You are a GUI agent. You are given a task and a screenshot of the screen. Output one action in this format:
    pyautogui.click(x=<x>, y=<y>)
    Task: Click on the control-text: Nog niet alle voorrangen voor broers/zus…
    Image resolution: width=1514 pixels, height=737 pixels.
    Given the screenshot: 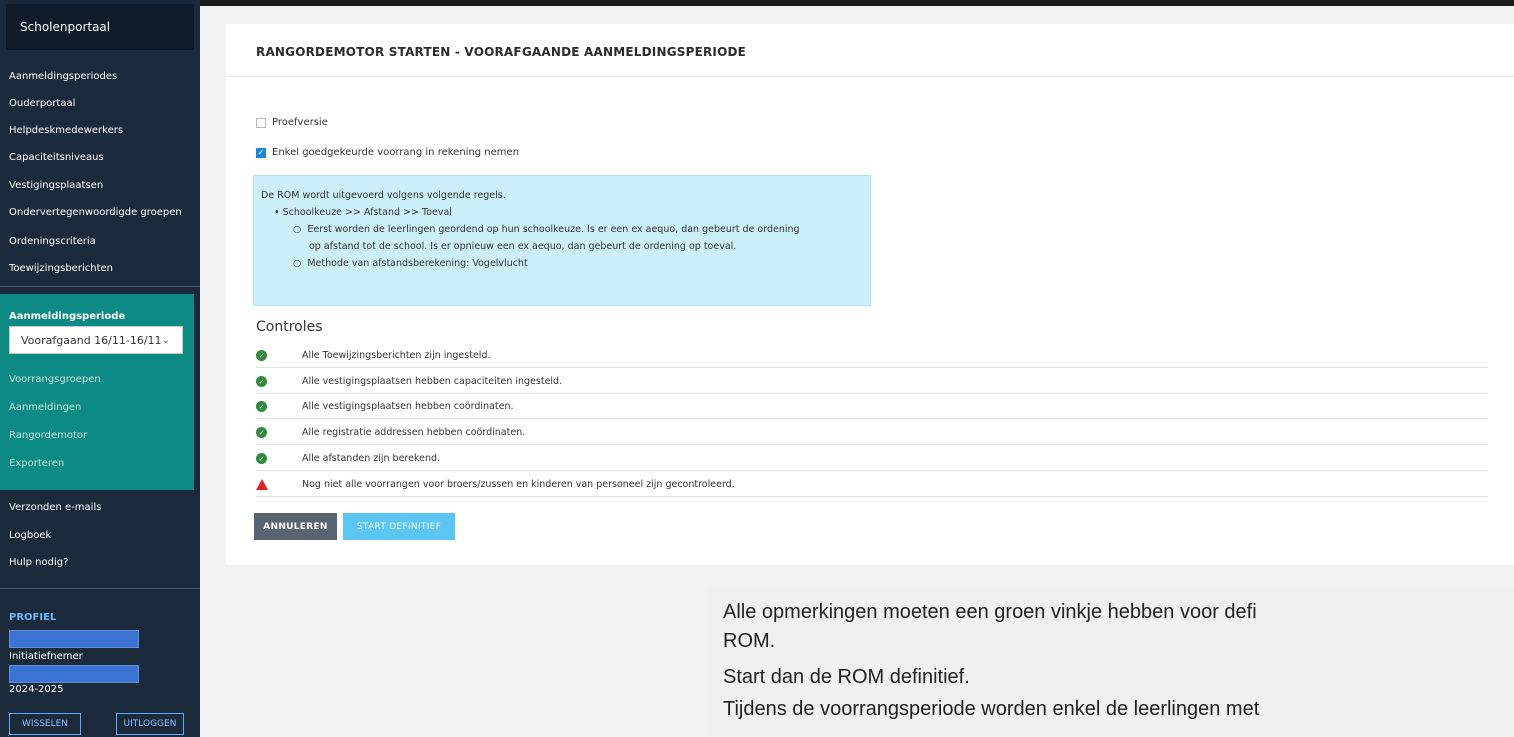 What is the action you would take?
    pyautogui.click(x=518, y=484)
    